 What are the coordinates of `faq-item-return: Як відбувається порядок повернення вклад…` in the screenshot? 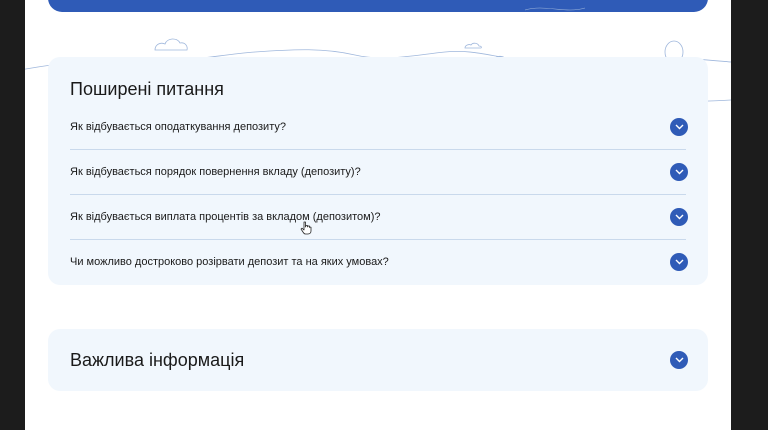 It's located at (379, 172).